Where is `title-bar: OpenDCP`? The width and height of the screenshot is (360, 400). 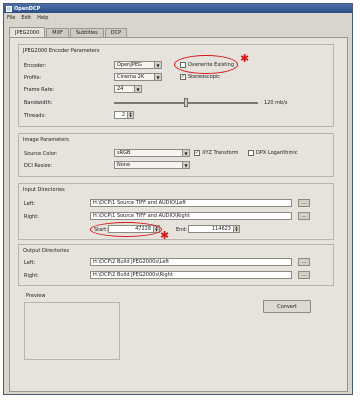
title-bar: OpenDCP is located at coordinates (178, 8).